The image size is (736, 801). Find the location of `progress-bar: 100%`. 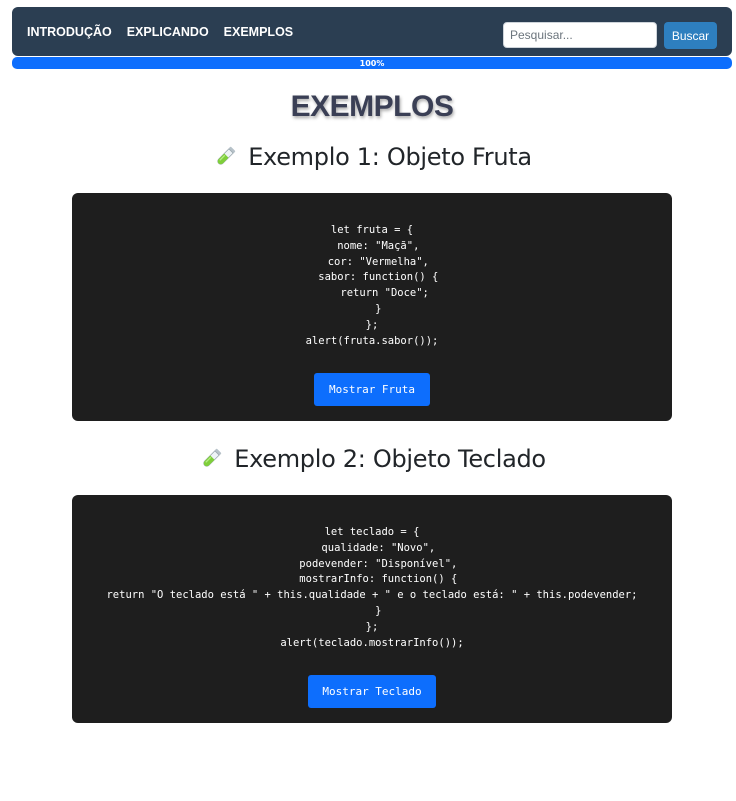

progress-bar: 100% is located at coordinates (372, 63).